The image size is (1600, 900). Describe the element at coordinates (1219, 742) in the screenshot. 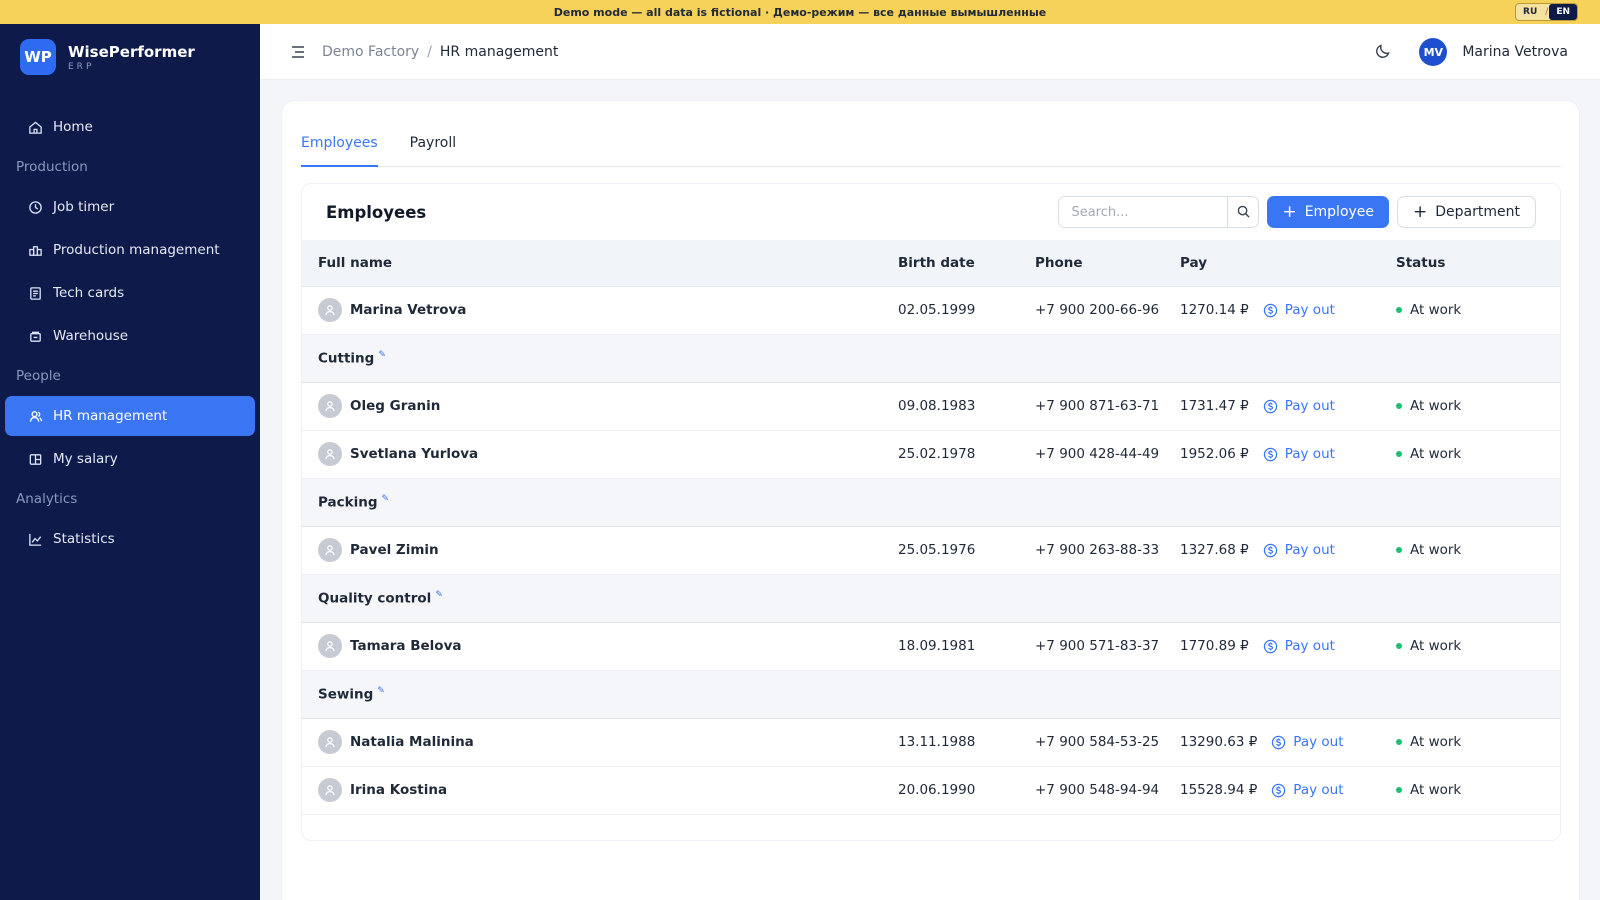

I see `pay-amount: 13290.63 ₽` at that location.